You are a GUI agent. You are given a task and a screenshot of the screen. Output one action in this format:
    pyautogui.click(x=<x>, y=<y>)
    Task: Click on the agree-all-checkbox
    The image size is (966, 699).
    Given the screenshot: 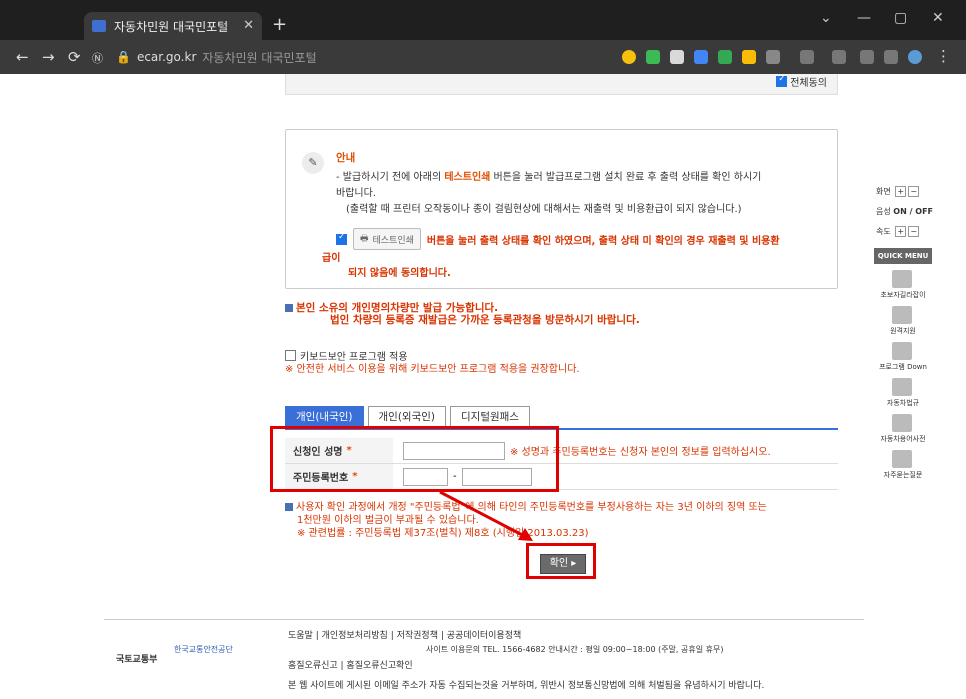 What is the action you would take?
    pyautogui.click(x=782, y=80)
    